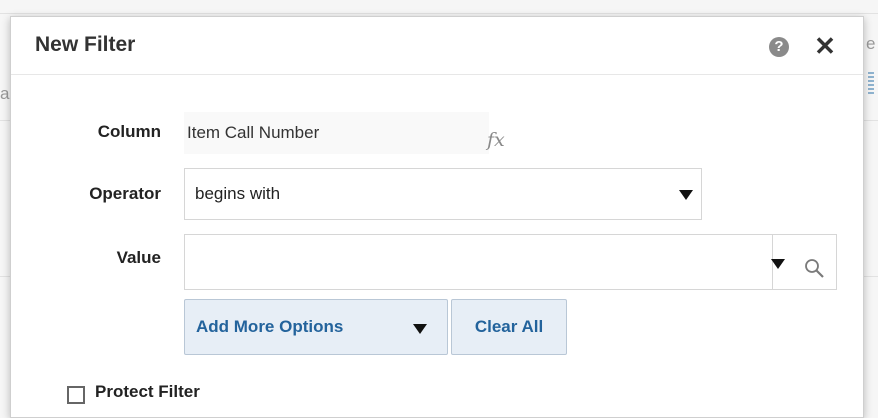 This screenshot has height=418, width=878. I want to click on operator-label: Operator, so click(125, 193).